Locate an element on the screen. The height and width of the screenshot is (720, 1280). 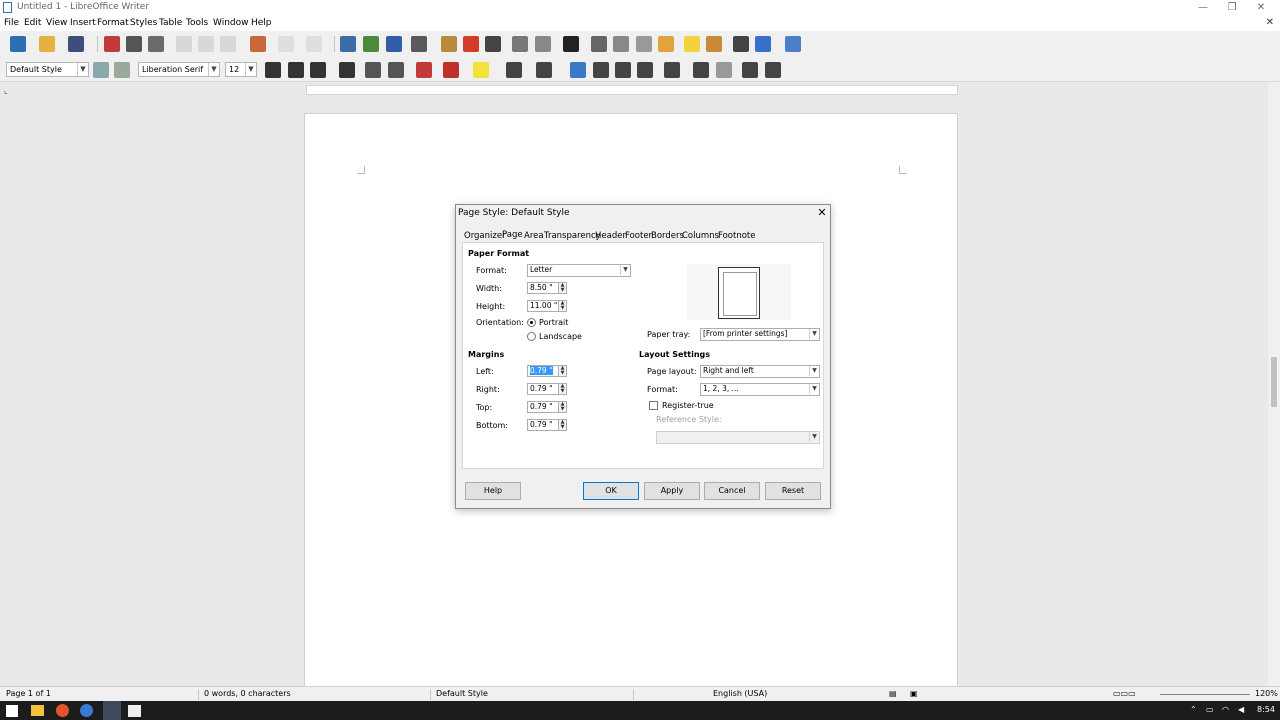
justify-icon is located at coordinates (645, 70).